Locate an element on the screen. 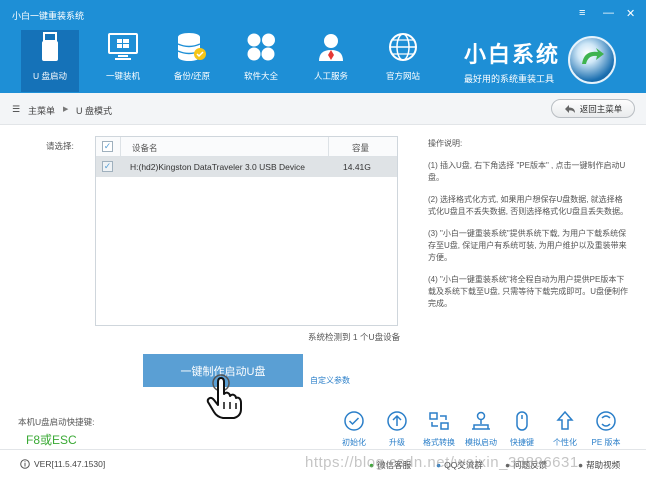  device-checkbox: ✓ is located at coordinates (107, 166).